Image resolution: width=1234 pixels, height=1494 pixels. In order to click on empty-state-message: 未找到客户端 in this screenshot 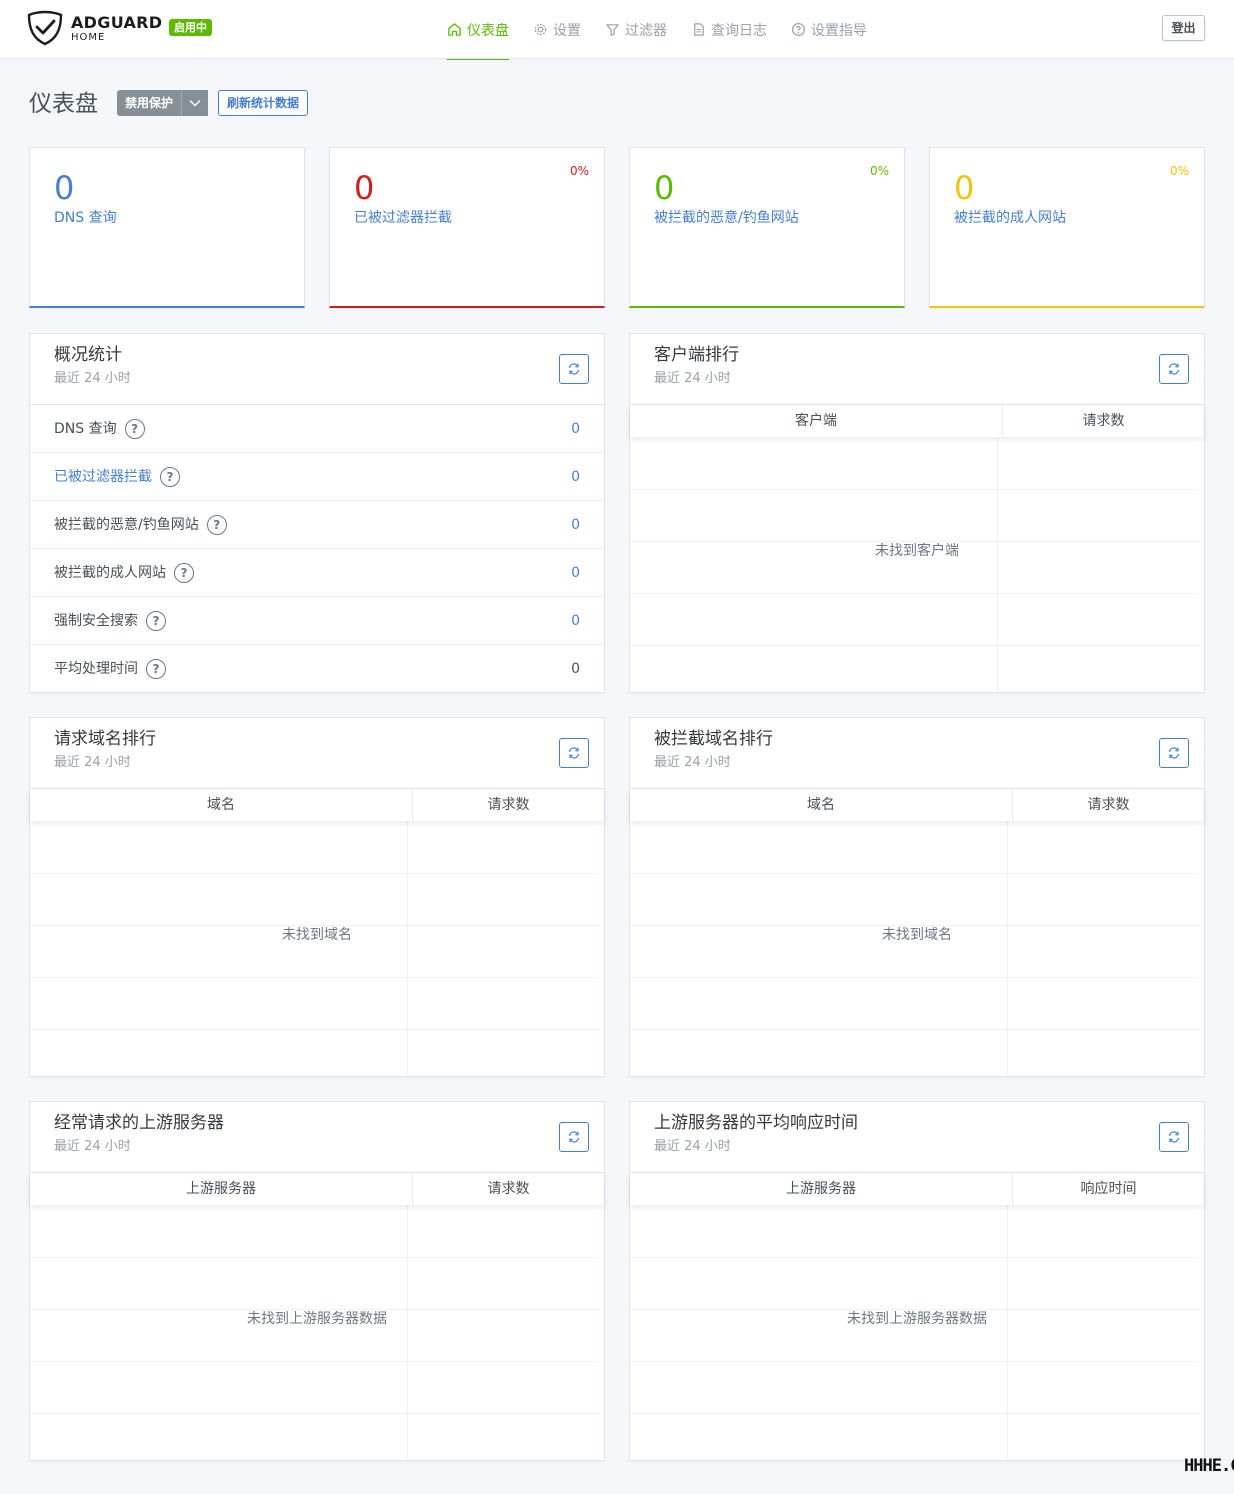, I will do `click(917, 550)`.